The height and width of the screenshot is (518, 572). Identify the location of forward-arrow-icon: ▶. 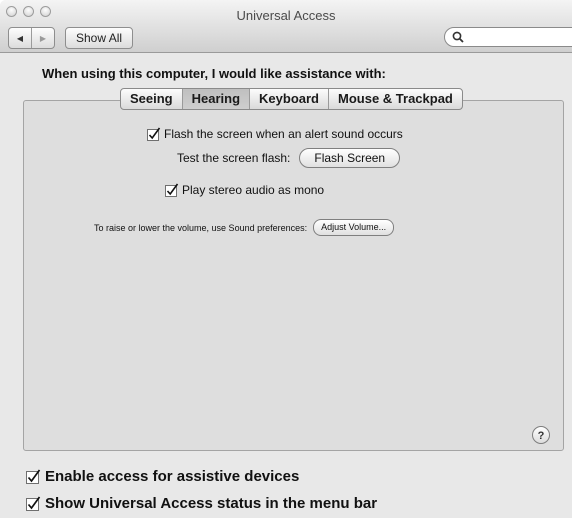
(43, 38).